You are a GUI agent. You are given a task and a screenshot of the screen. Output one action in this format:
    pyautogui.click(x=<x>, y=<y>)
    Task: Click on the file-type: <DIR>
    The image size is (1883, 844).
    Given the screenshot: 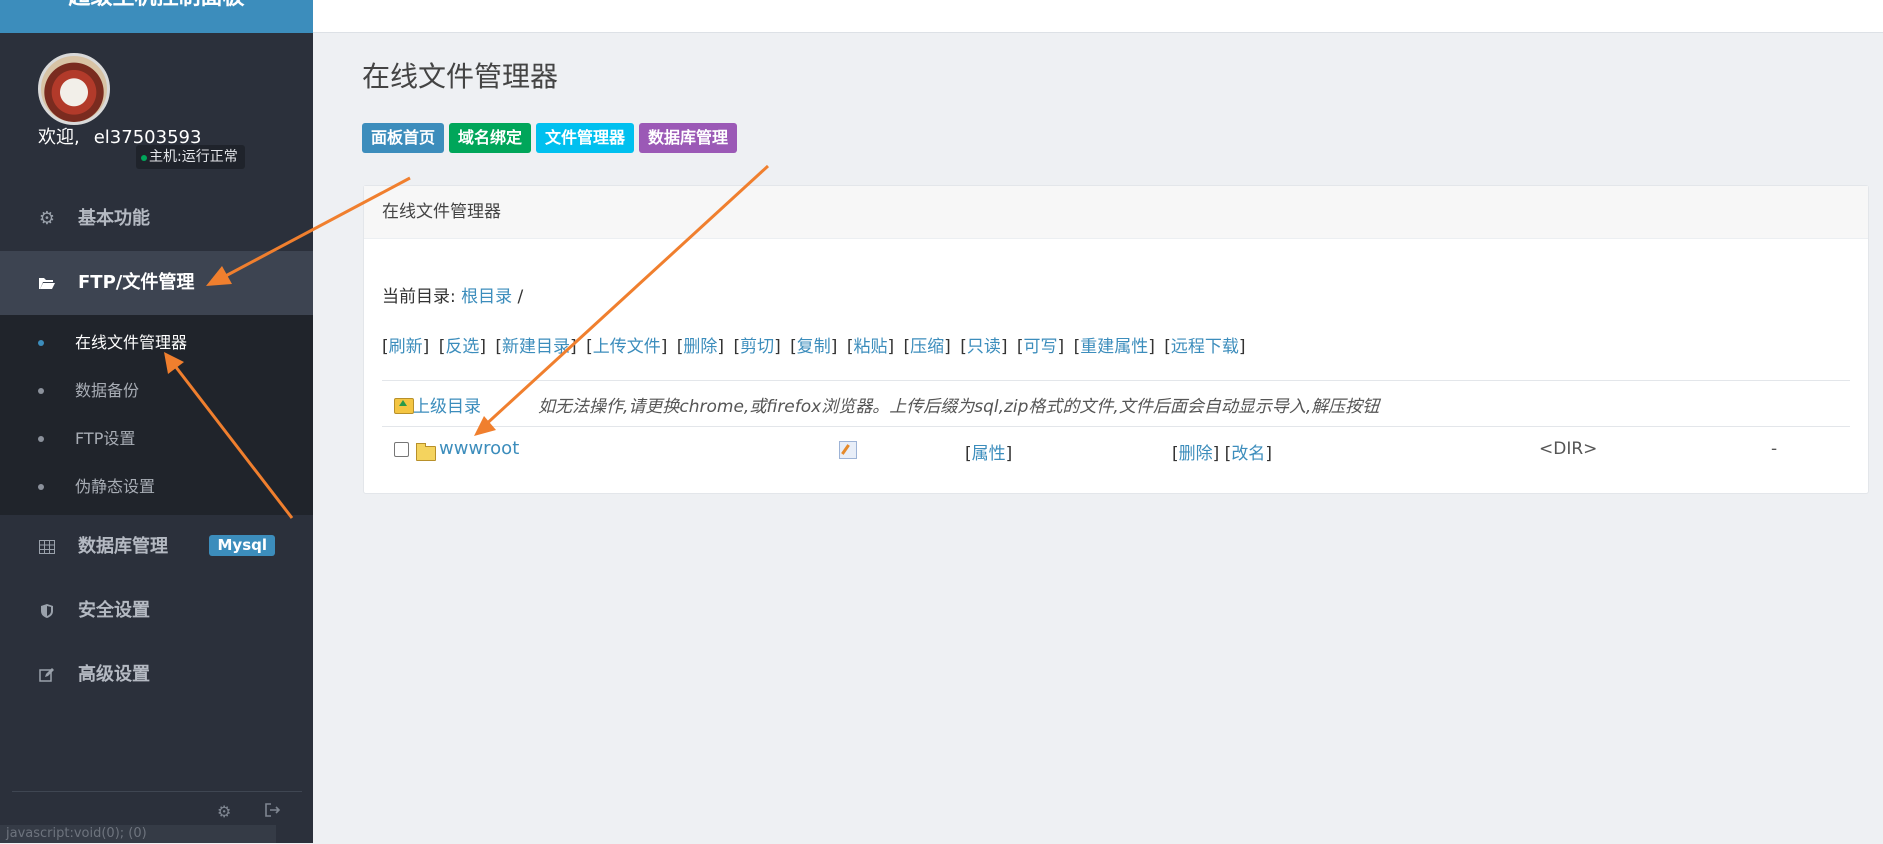 What is the action you would take?
    pyautogui.click(x=1568, y=449)
    